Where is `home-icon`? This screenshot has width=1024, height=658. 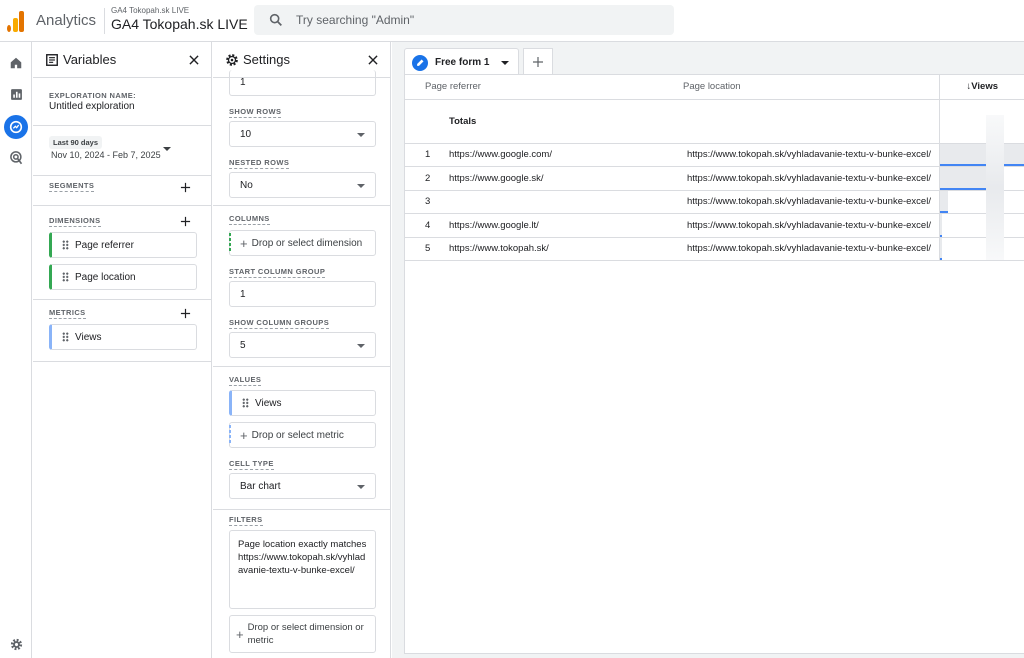
home-icon is located at coordinates (16, 63).